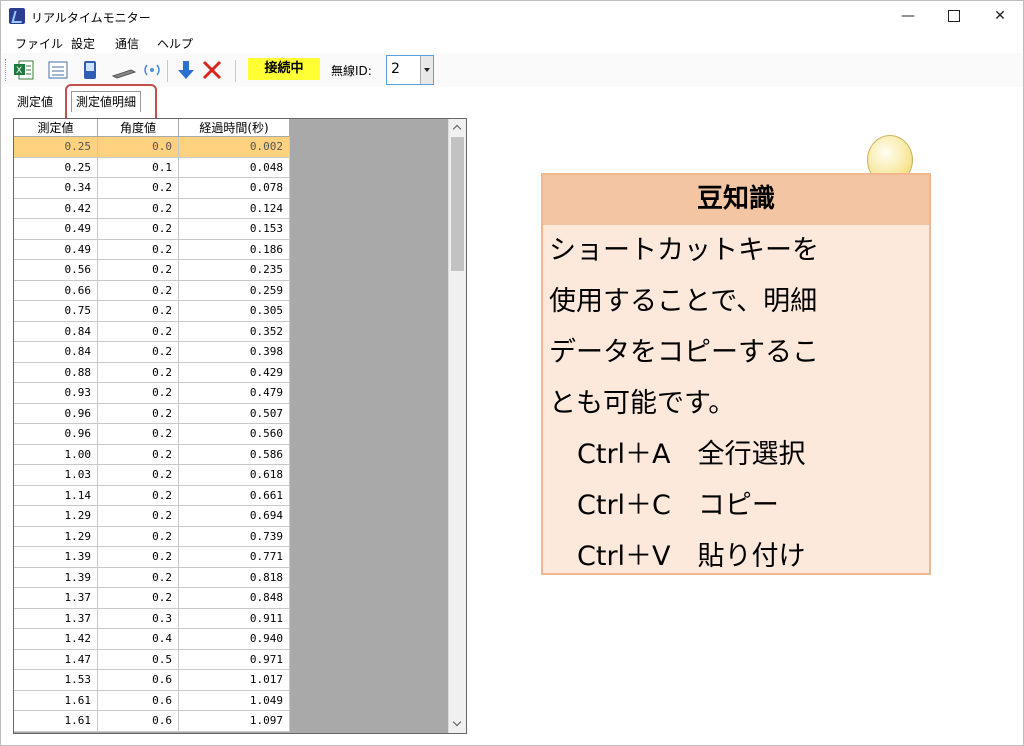 Image resolution: width=1024 pixels, height=746 pixels. I want to click on cell-elapsed-time: 0.940, so click(234, 639).